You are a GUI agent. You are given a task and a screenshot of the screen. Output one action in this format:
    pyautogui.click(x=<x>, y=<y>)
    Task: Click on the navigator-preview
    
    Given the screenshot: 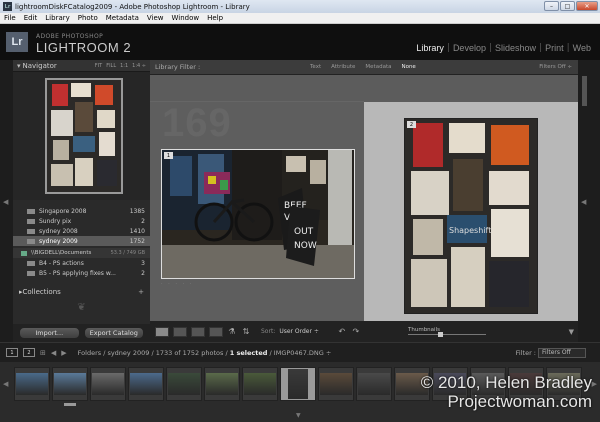 What is the action you would take?
    pyautogui.click(x=81, y=136)
    